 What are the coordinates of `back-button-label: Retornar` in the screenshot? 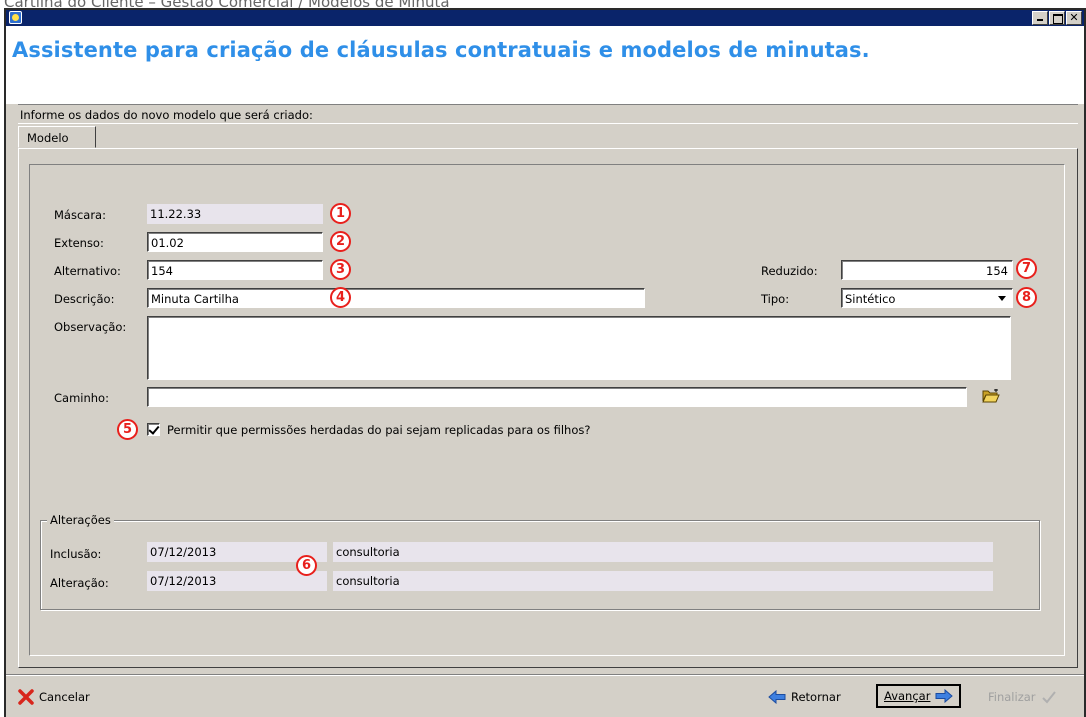 It's located at (816, 697).